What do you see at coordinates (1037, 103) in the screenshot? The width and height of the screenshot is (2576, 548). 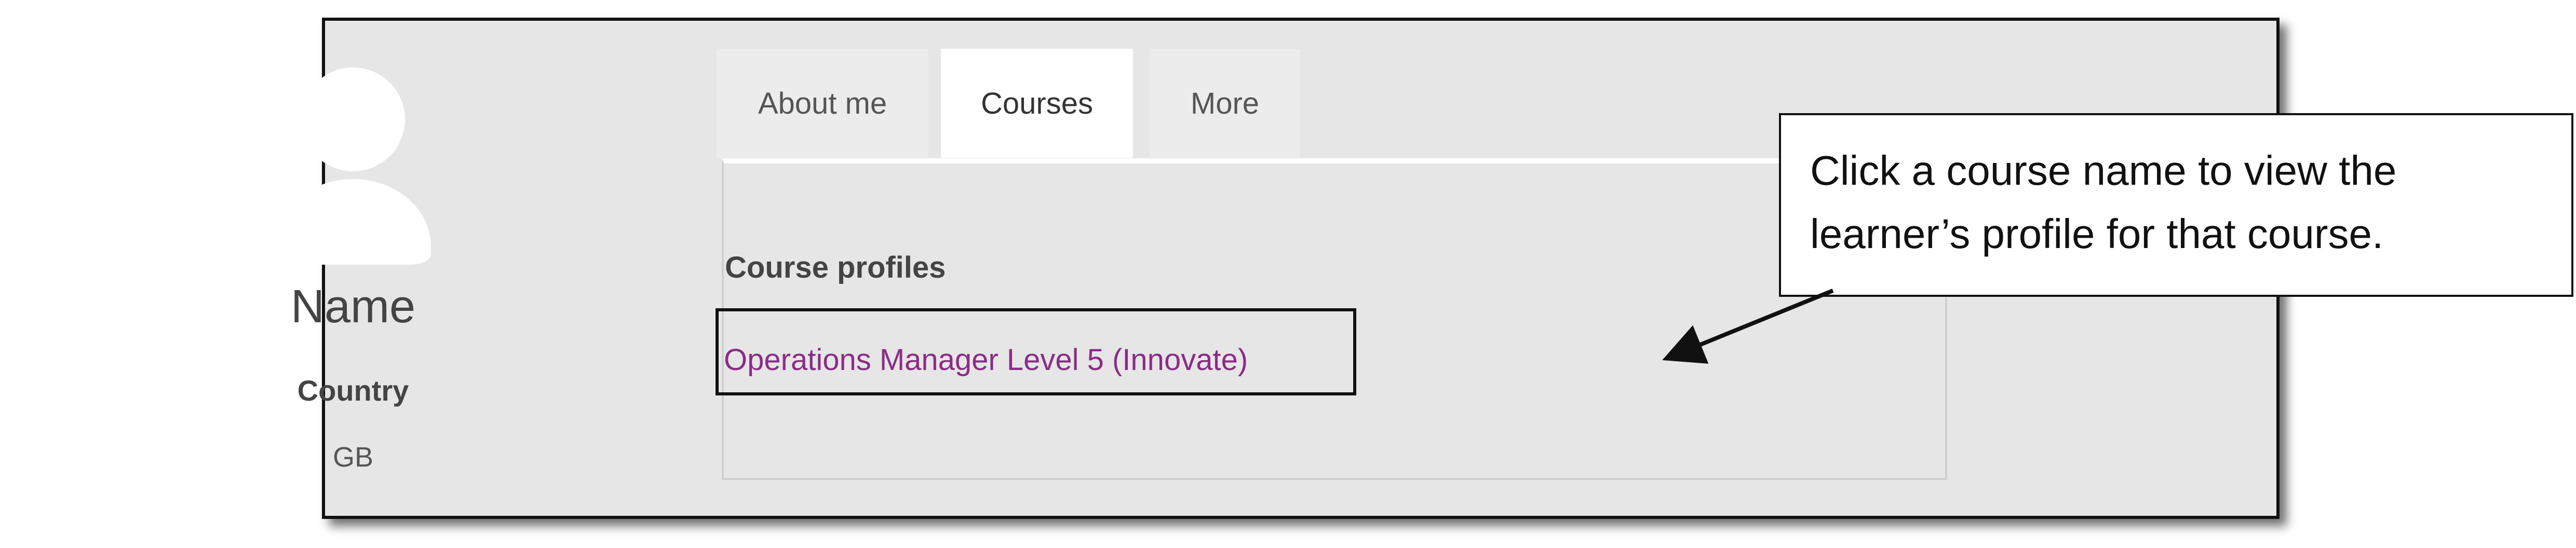 I see `tab-courses: Courses` at bounding box center [1037, 103].